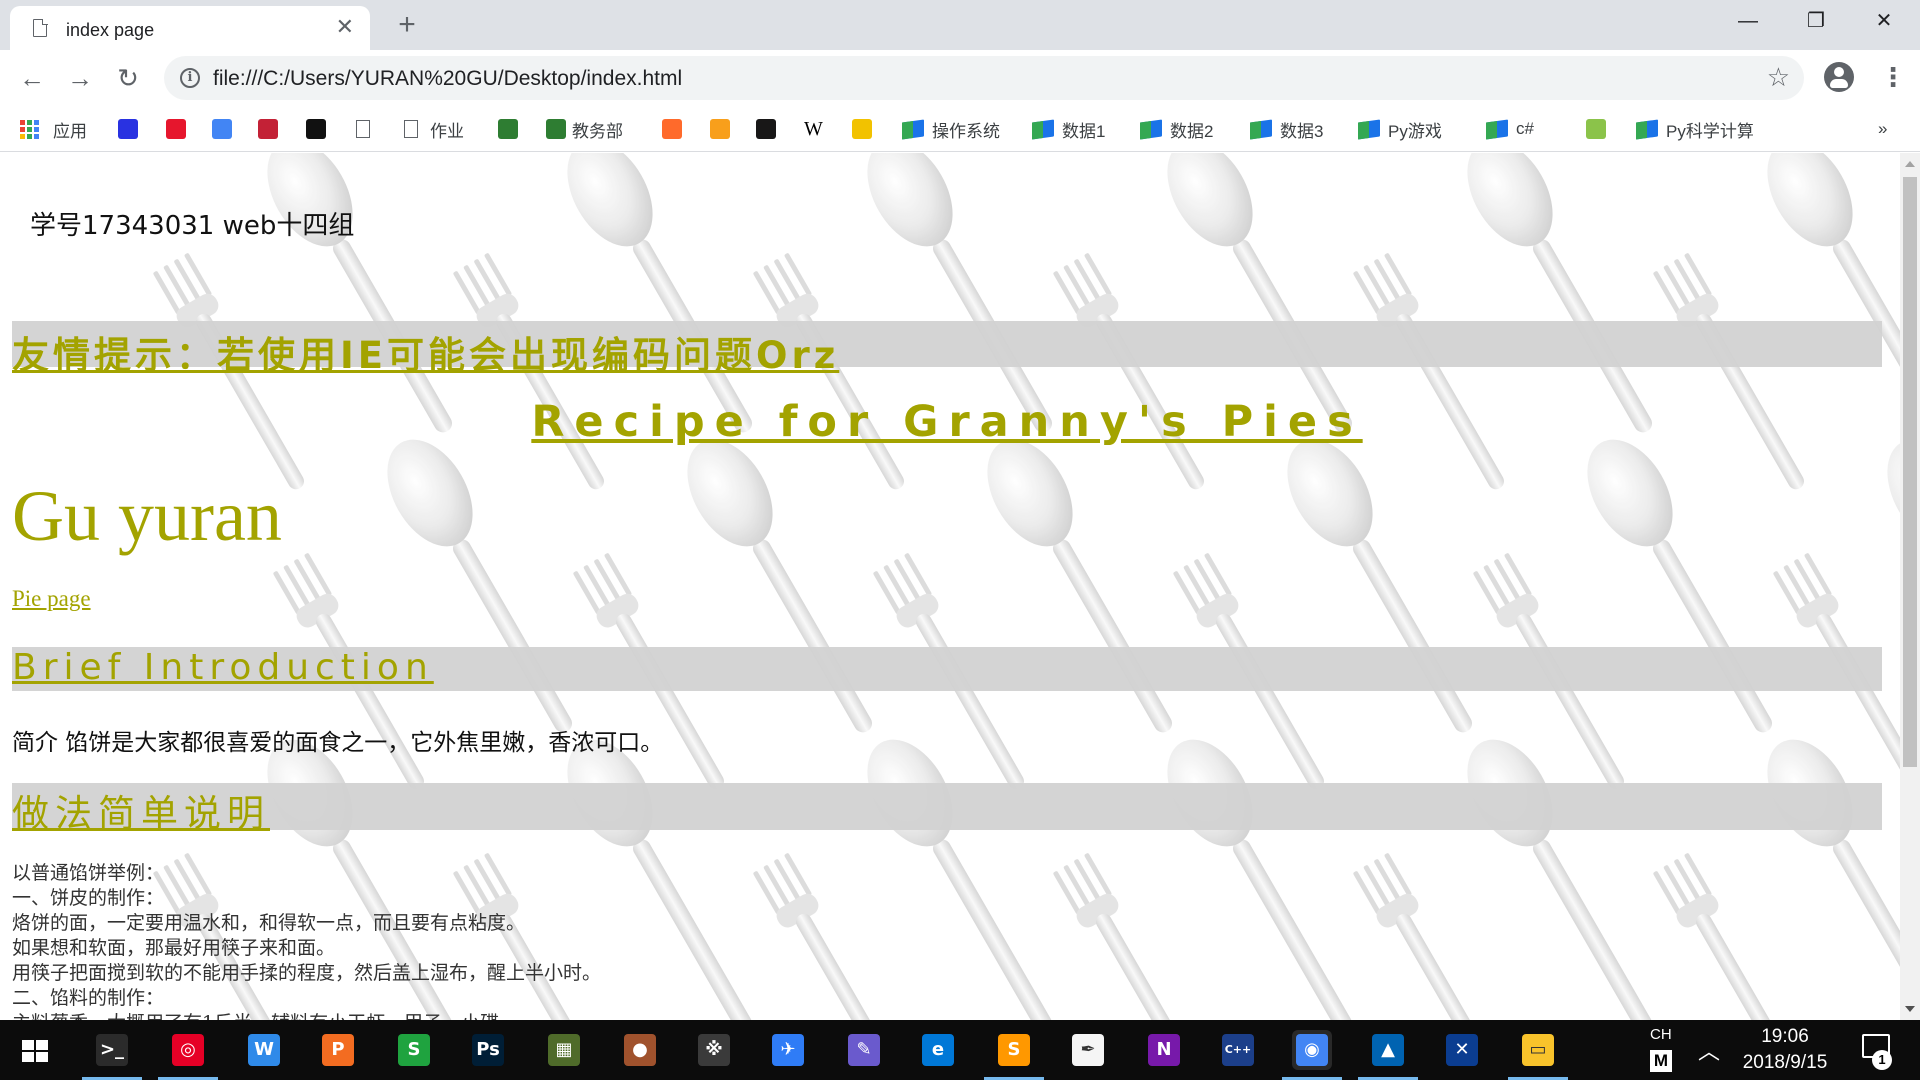  Describe the element at coordinates (1778, 77) in the screenshot. I see `bookmark-star-icon: ☆` at that location.